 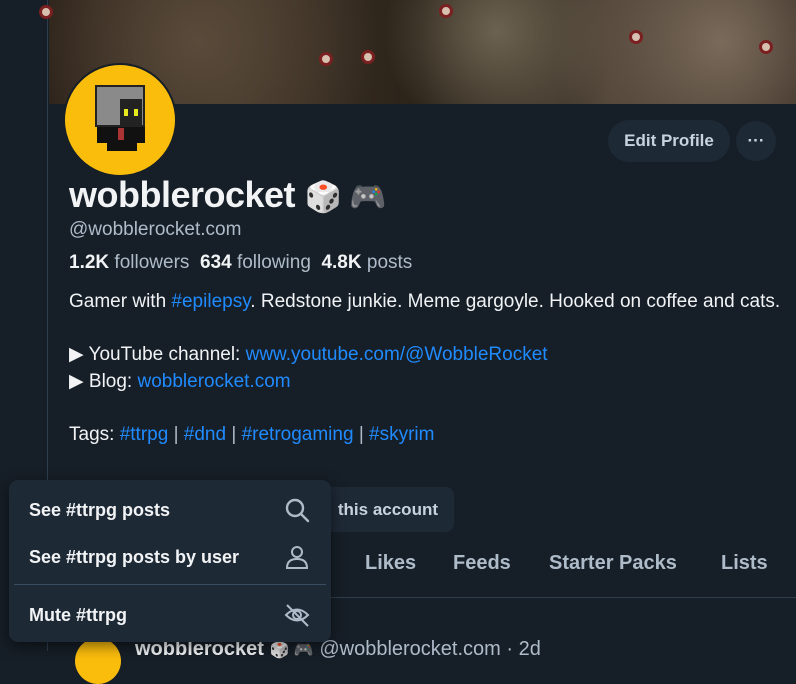 I want to click on tag-skyrim: #skyrim, so click(x=401, y=434).